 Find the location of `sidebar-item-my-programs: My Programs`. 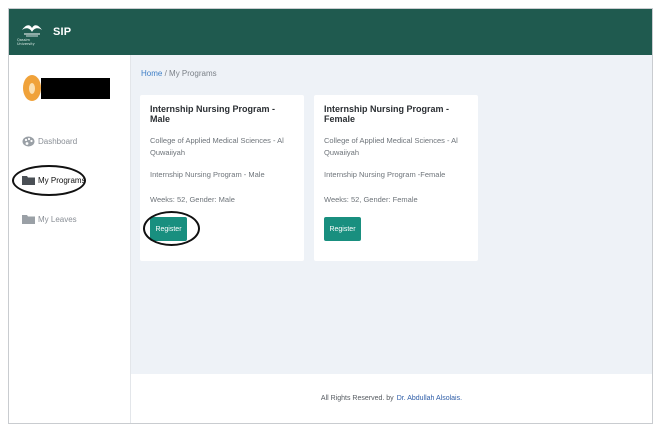

sidebar-item-my-programs: My Programs is located at coordinates (71, 180).